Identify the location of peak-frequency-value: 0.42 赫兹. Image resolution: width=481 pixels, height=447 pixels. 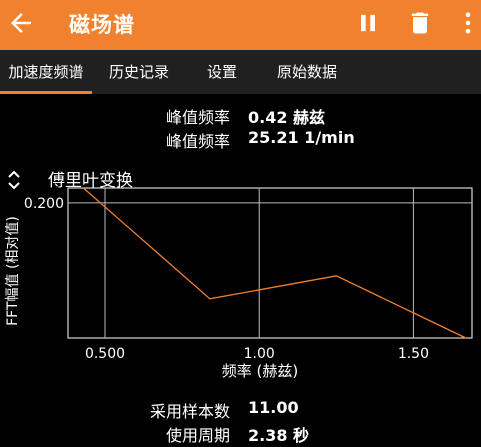
(287, 117).